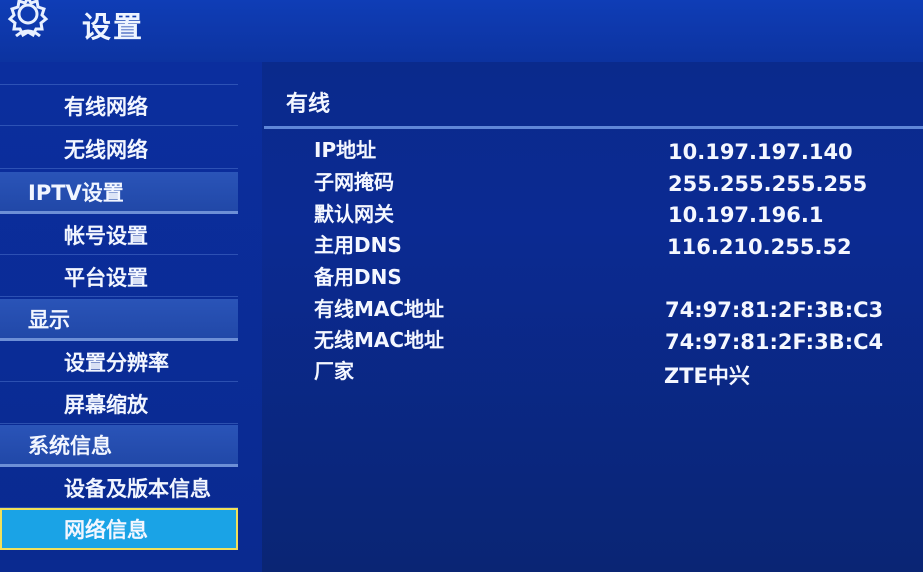 This screenshot has width=923, height=572. What do you see at coordinates (106, 404) in the screenshot?
I see `sidebar-item-label: 屏幕缩放` at bounding box center [106, 404].